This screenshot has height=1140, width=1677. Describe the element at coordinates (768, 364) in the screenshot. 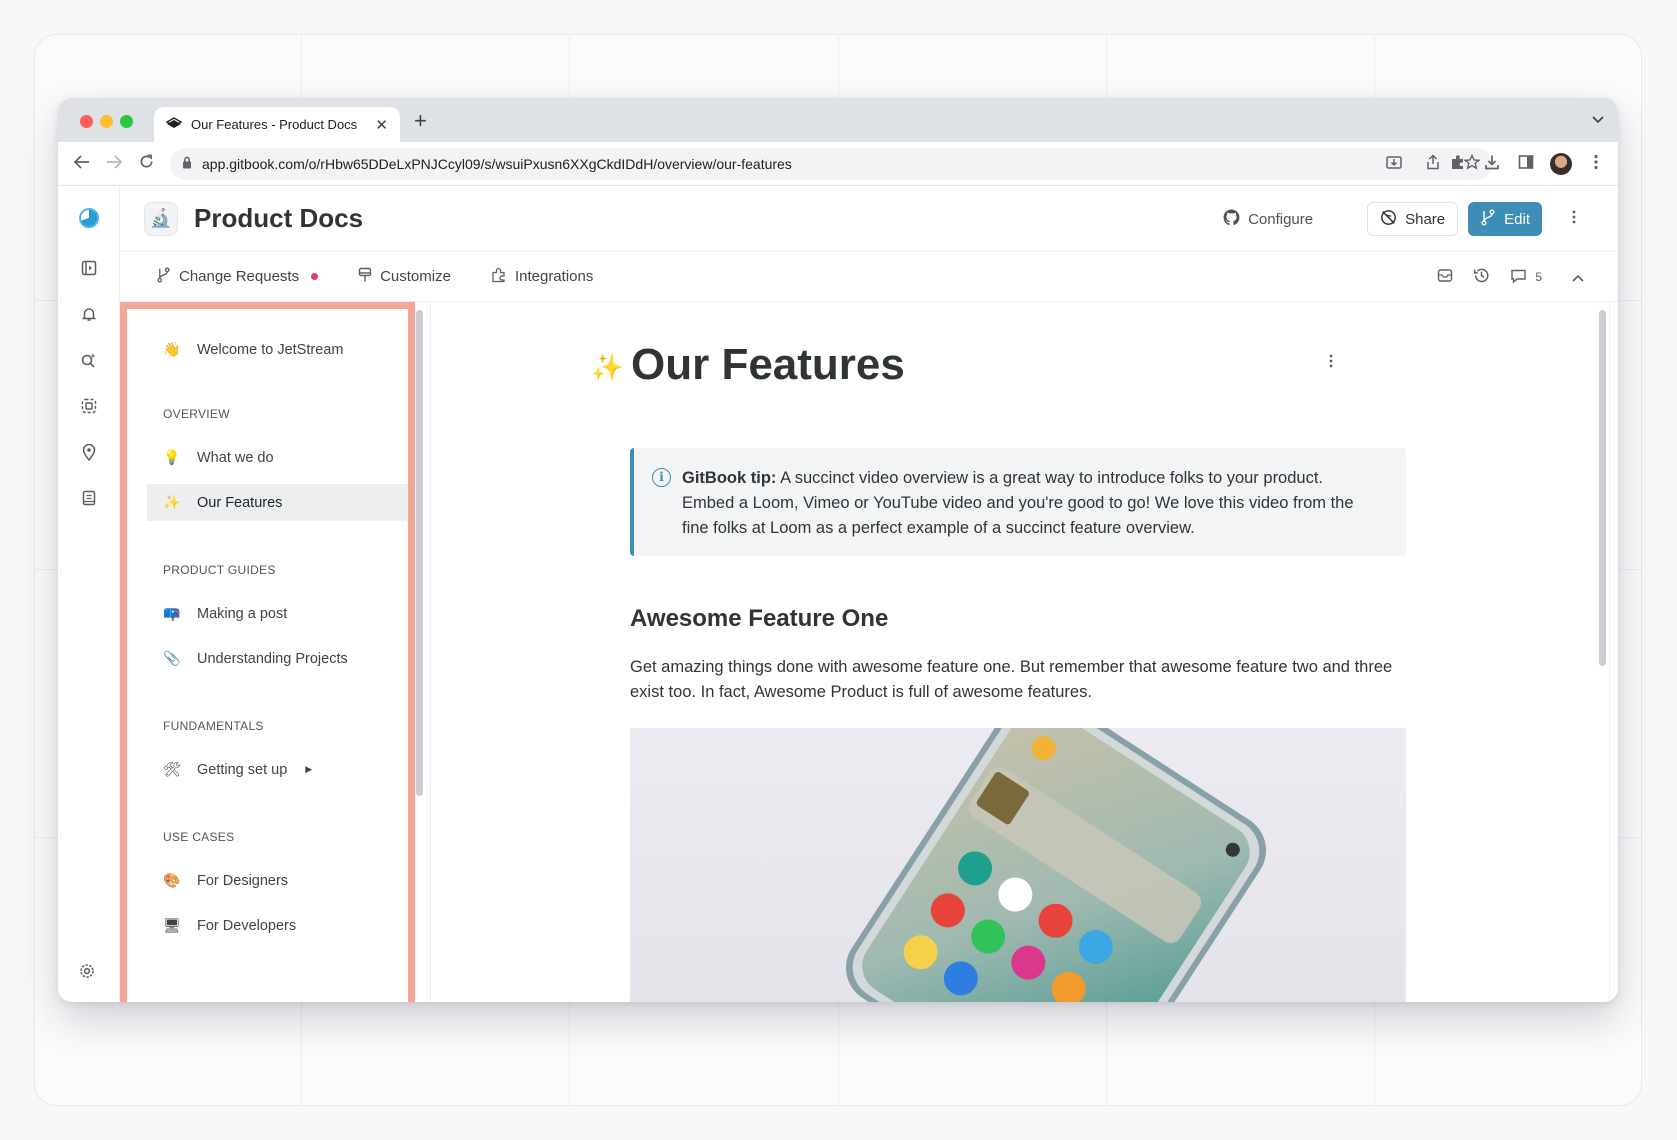

I see `page-title: Our Features` at that location.